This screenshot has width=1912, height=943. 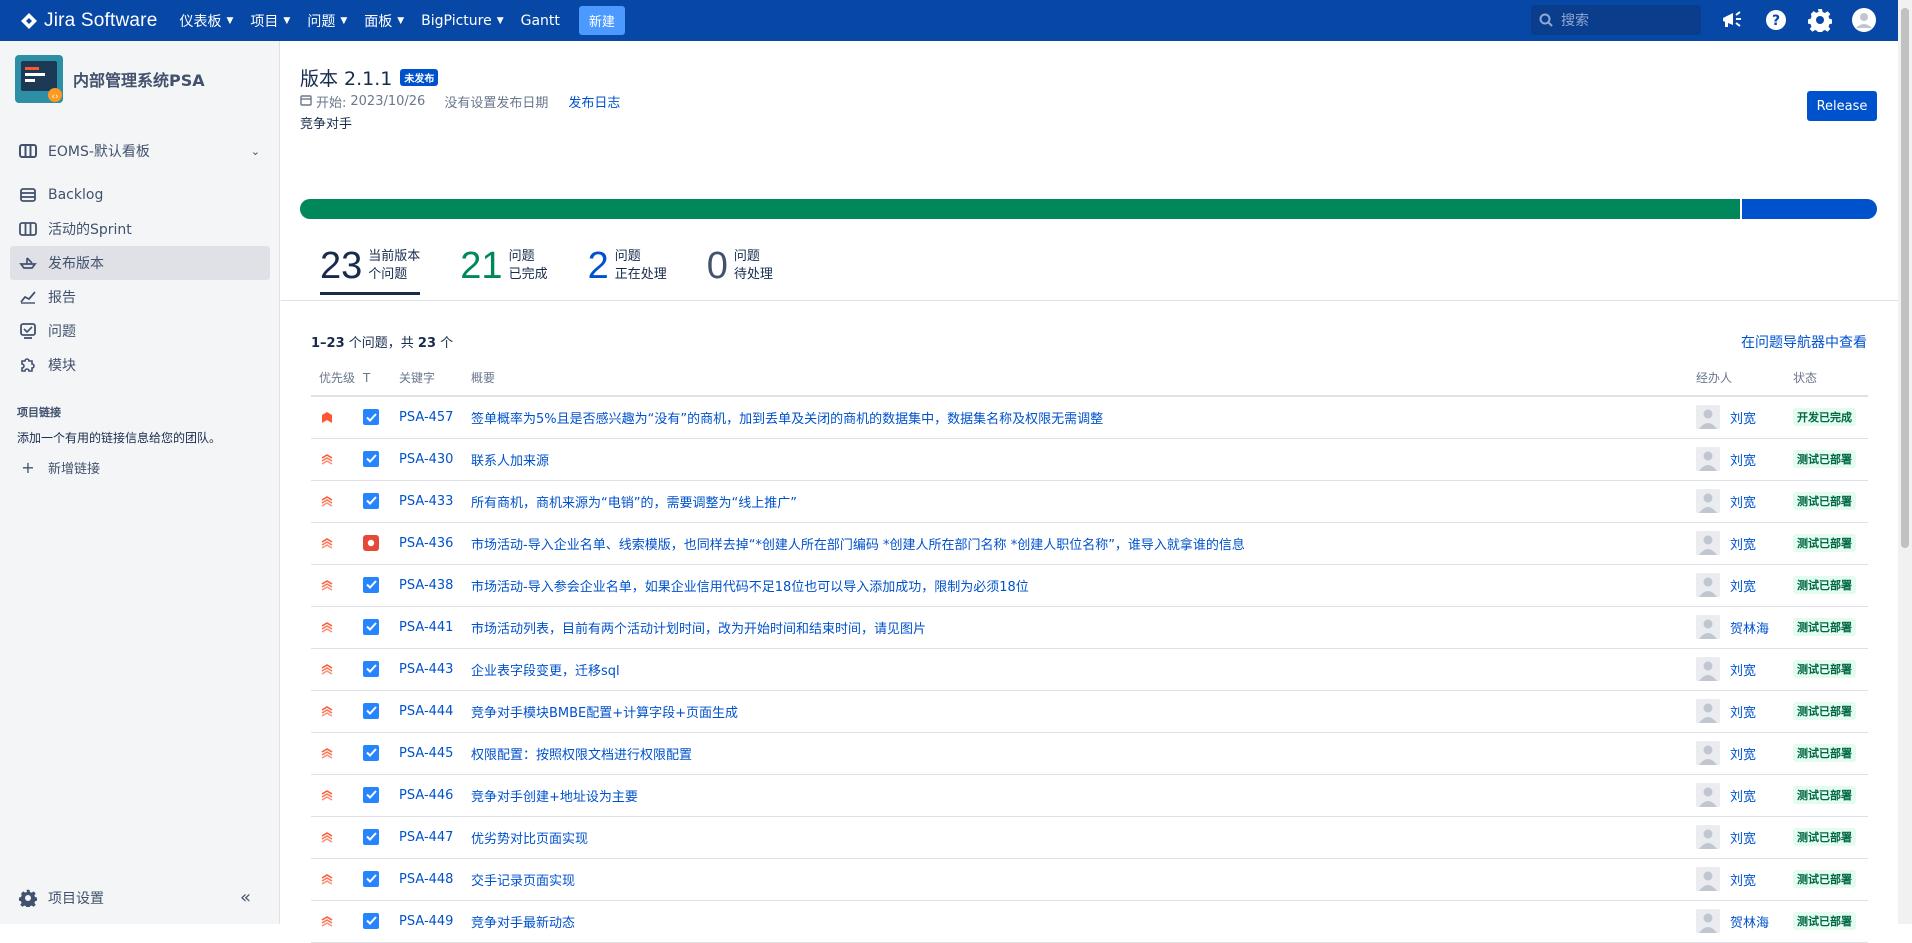 I want to click on collapse-sidebar-icon: «, so click(x=245, y=897).